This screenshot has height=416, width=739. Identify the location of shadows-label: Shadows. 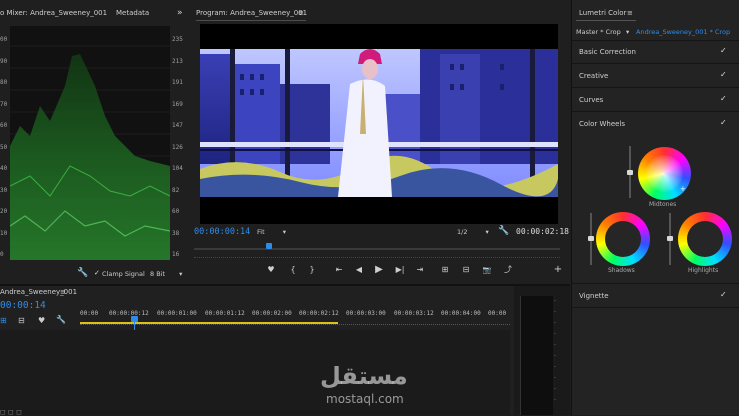
(621, 270).